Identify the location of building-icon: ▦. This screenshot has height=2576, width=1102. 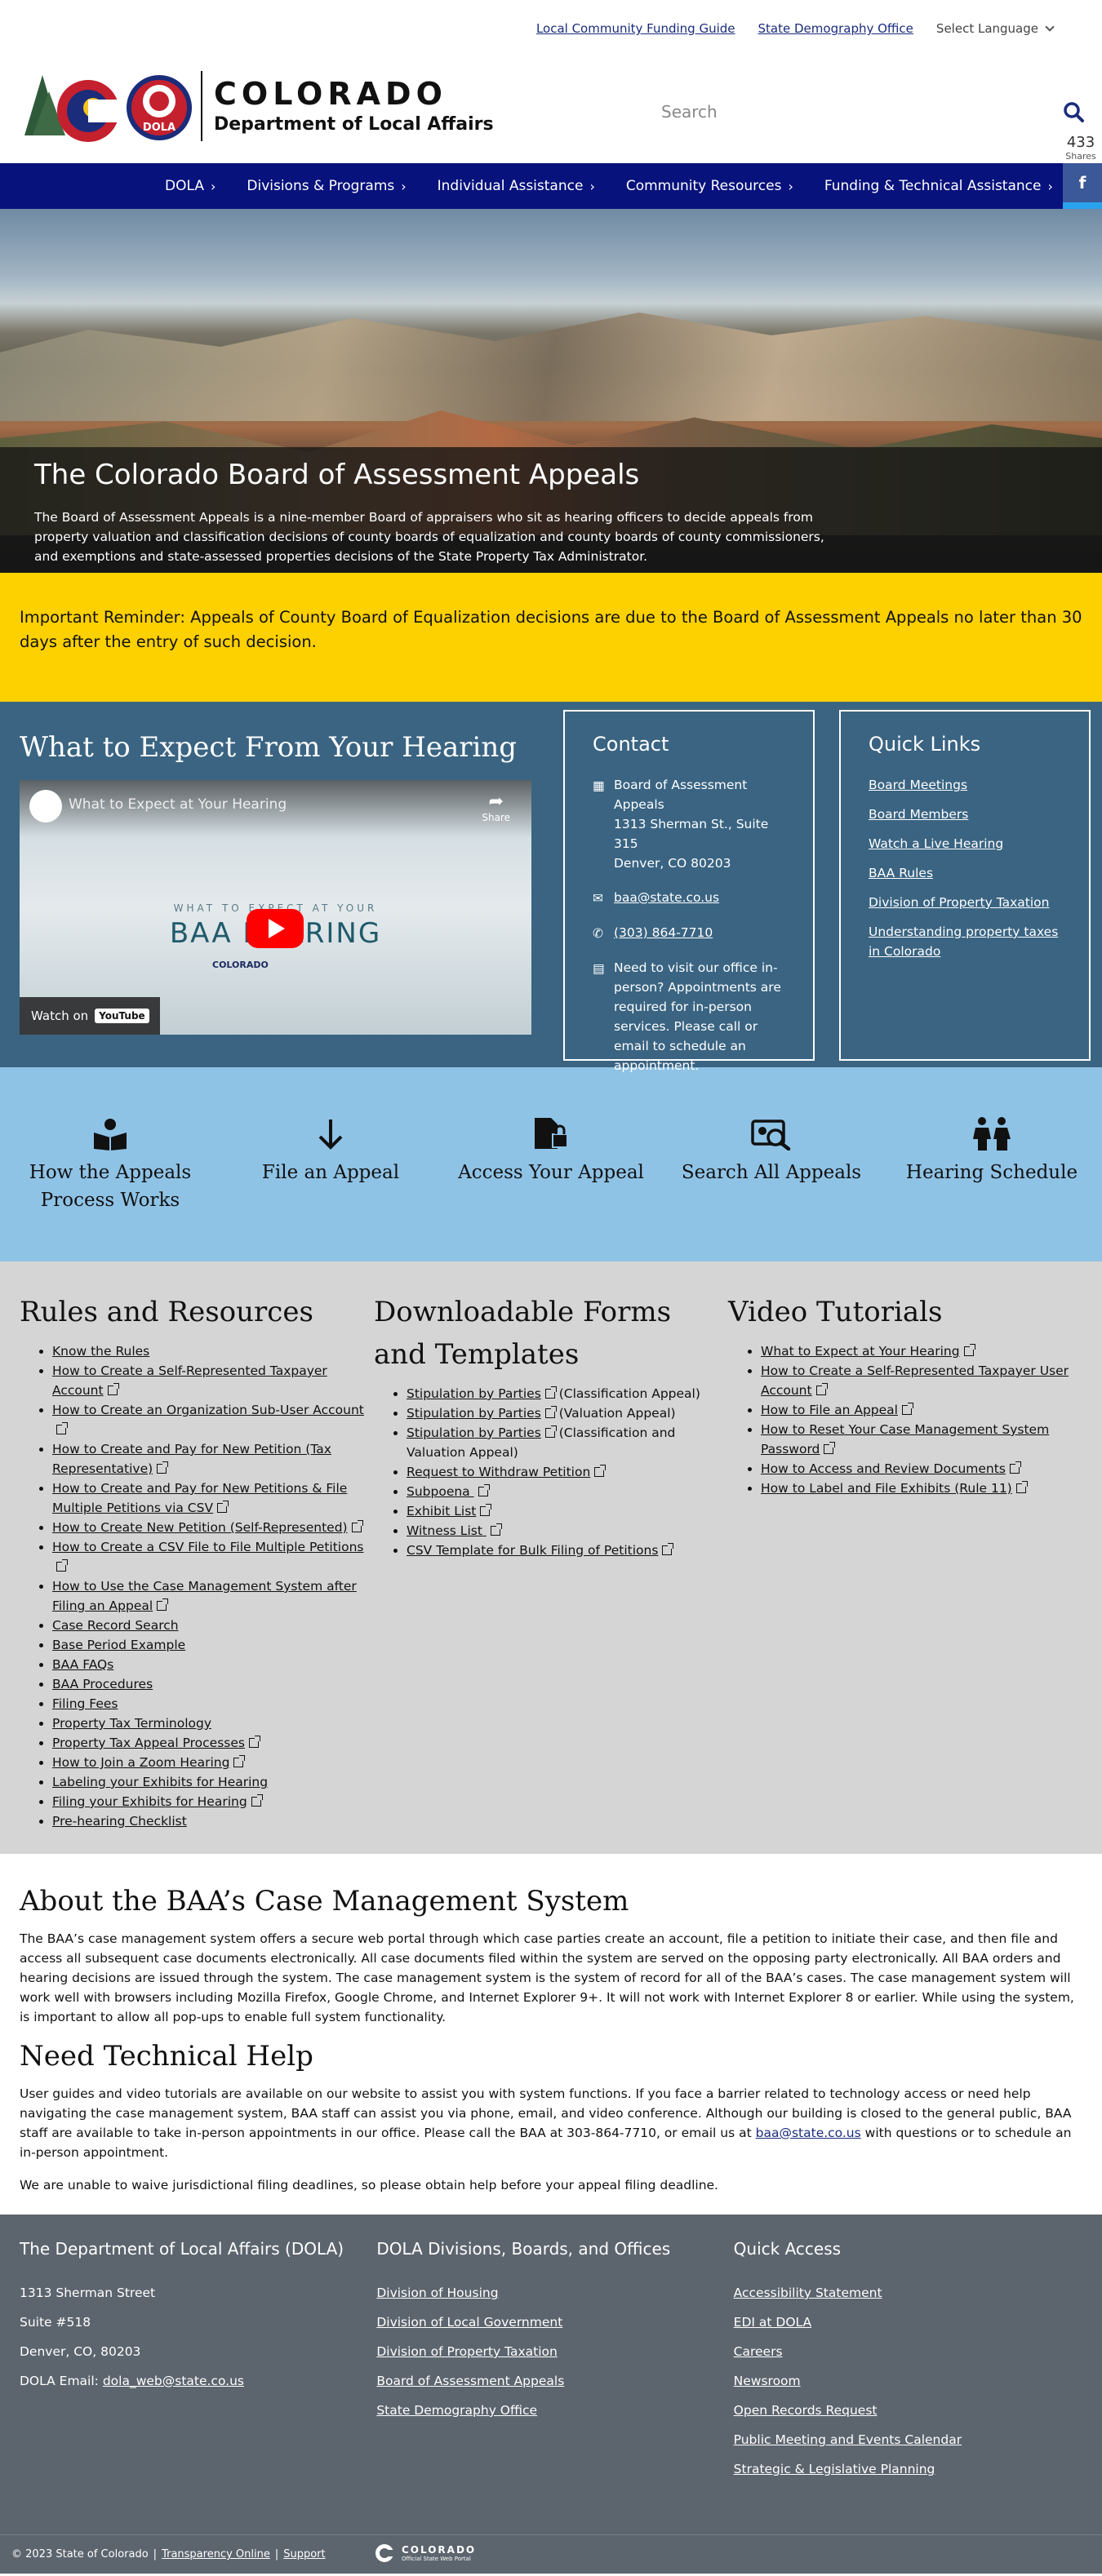
(599, 785).